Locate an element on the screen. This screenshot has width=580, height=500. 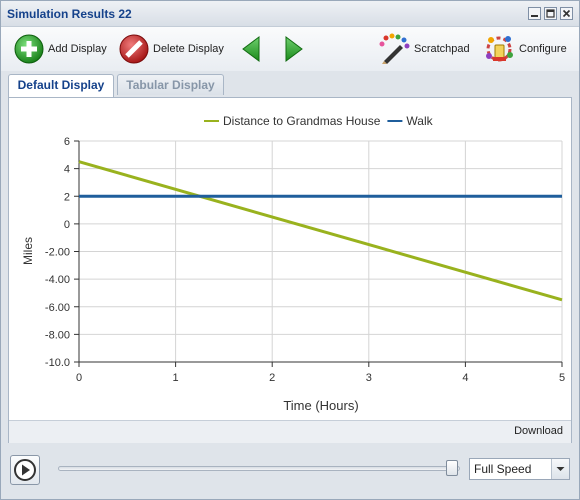
play-button is located at coordinates (25, 470).